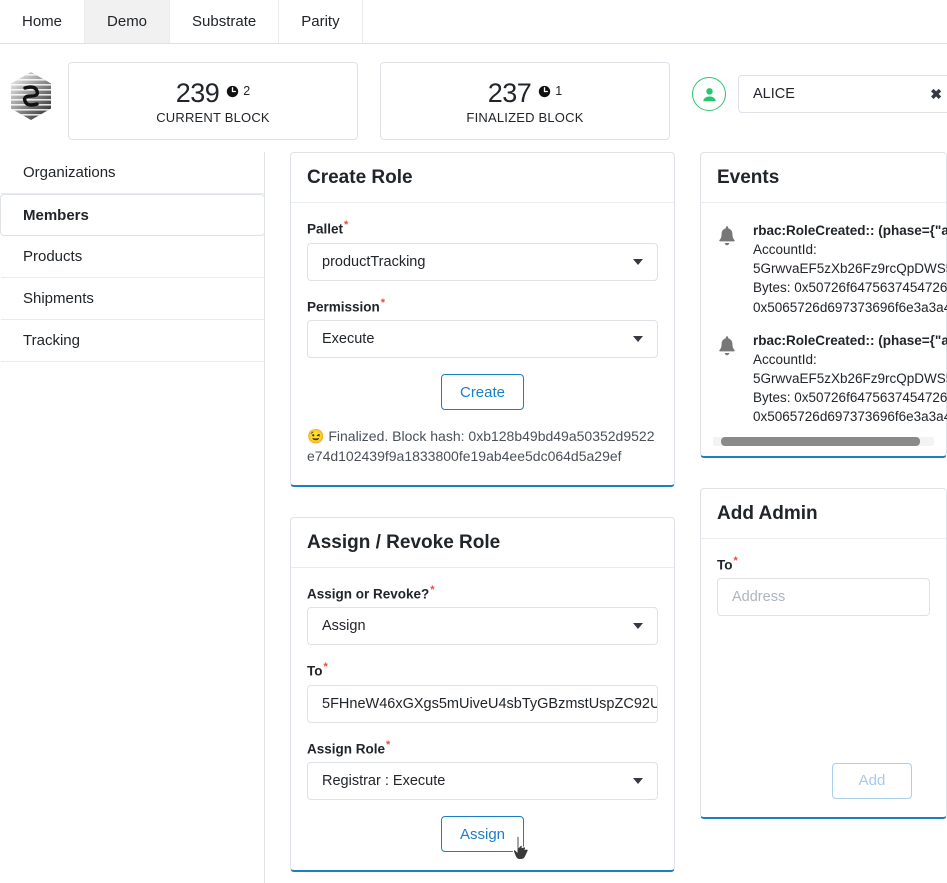 The image size is (947, 883). Describe the element at coordinates (225, 21) in the screenshot. I see `tab-substrate: Substrate` at that location.